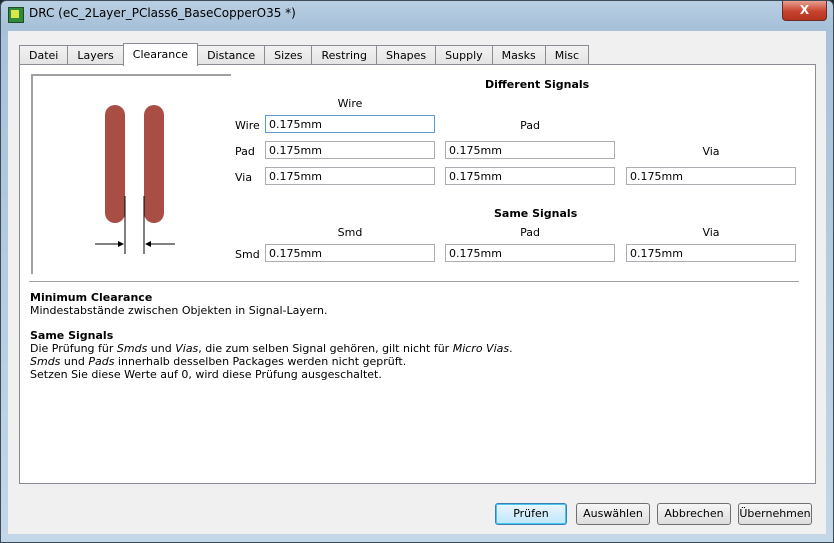  What do you see at coordinates (350, 103) in the screenshot?
I see `column-label-wire: Wire` at bounding box center [350, 103].